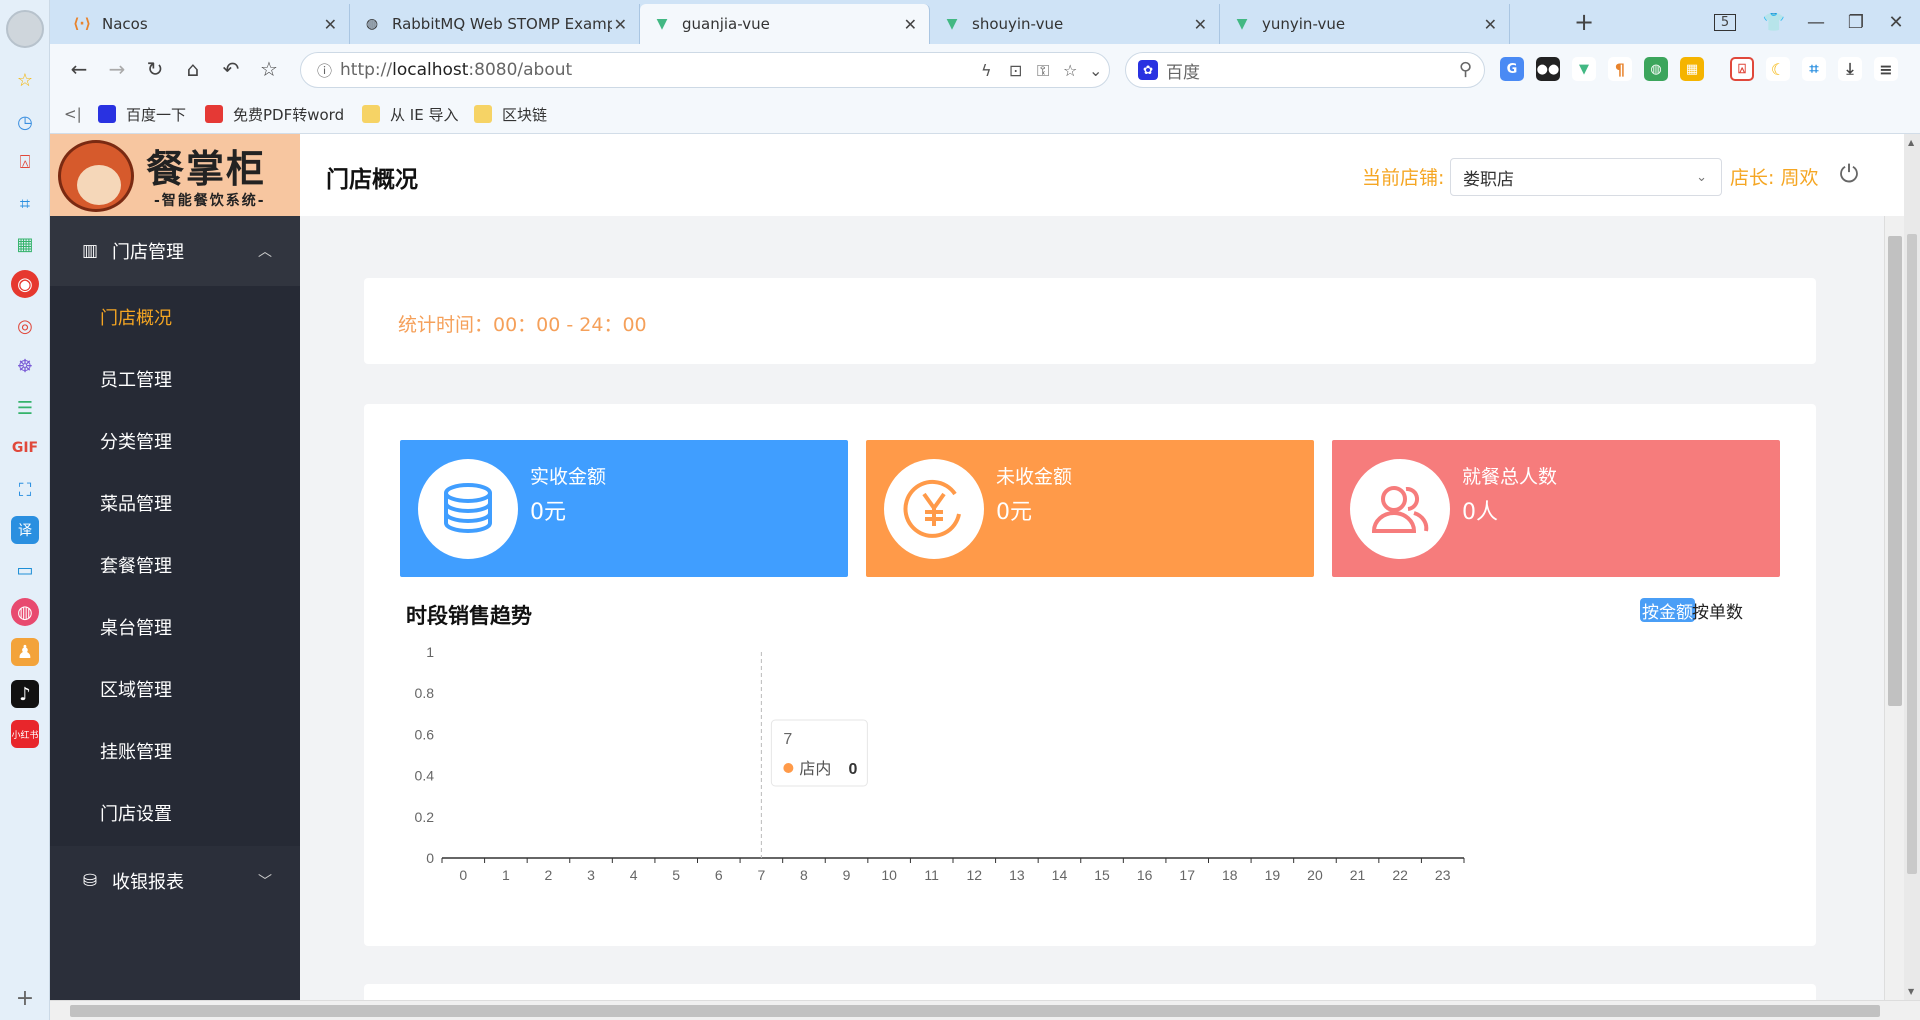  Describe the element at coordinates (231, 69) in the screenshot. I see `undo-icon: ↶` at that location.